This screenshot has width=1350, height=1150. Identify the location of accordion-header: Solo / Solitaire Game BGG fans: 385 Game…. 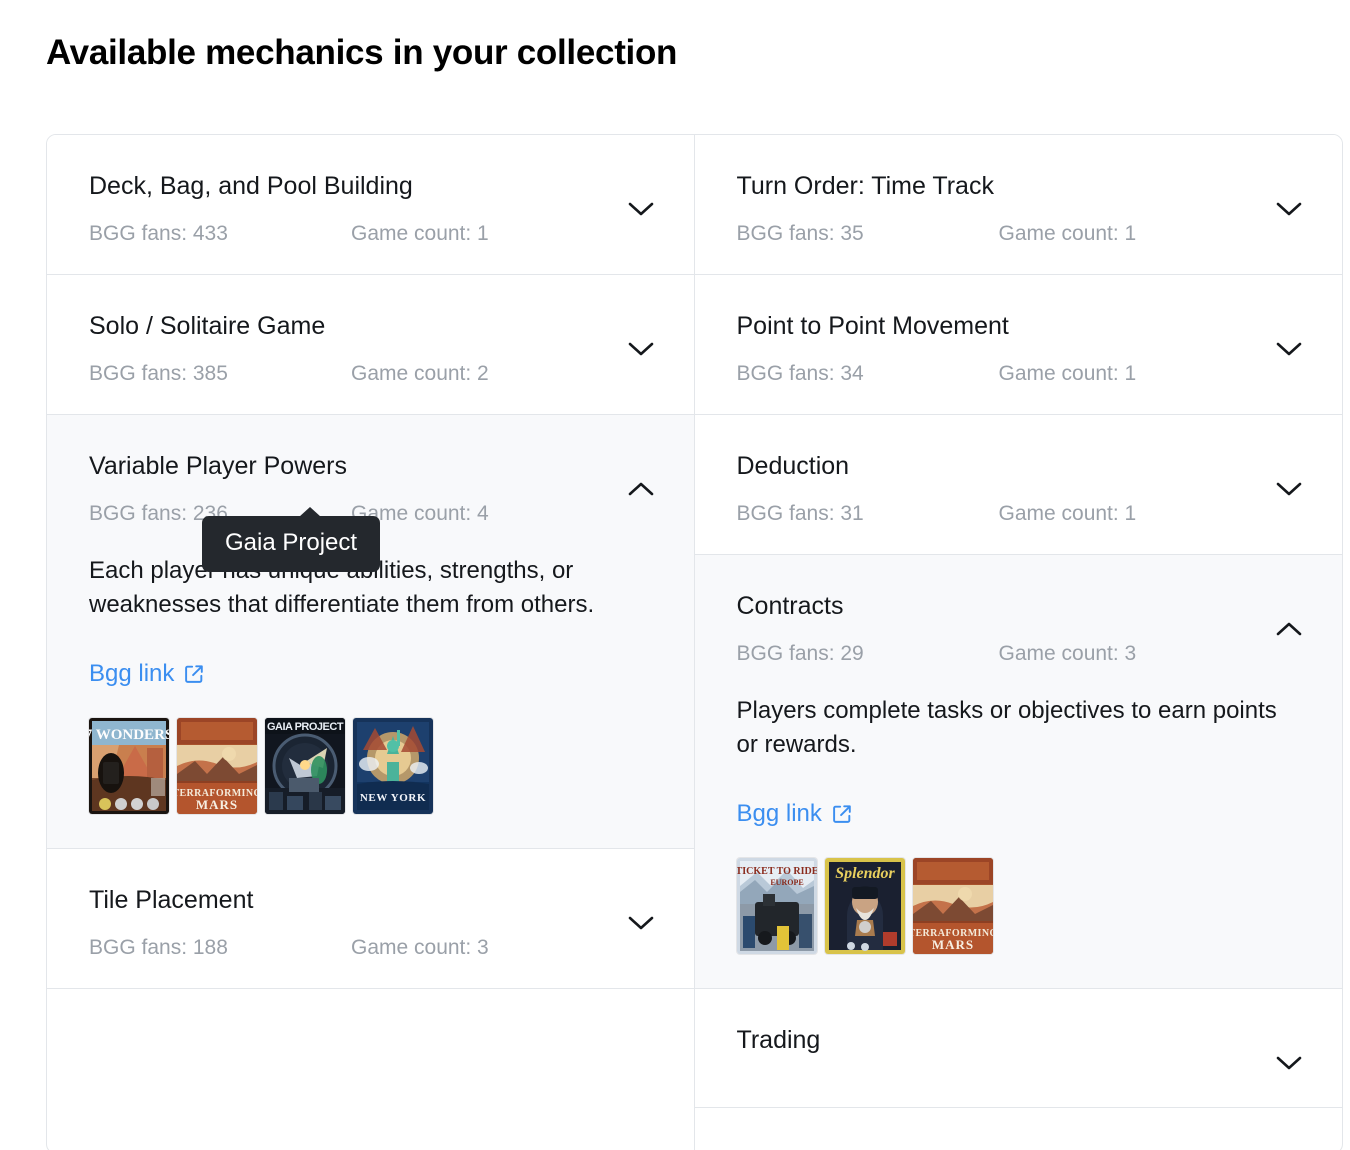
(370, 344).